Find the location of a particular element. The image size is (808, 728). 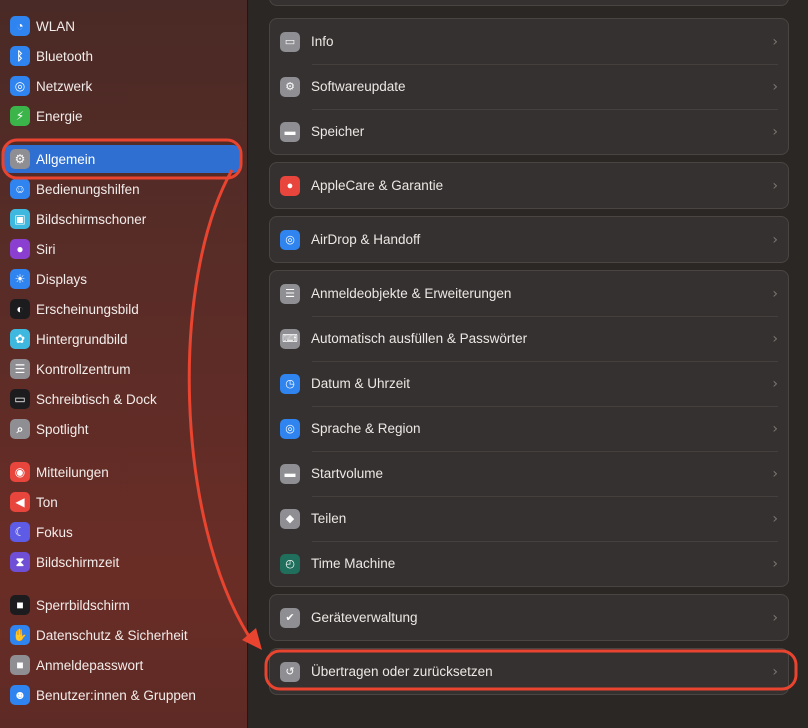

settings-row-softwareupdate: ⚙ Softwareupdate › is located at coordinates (529, 86).